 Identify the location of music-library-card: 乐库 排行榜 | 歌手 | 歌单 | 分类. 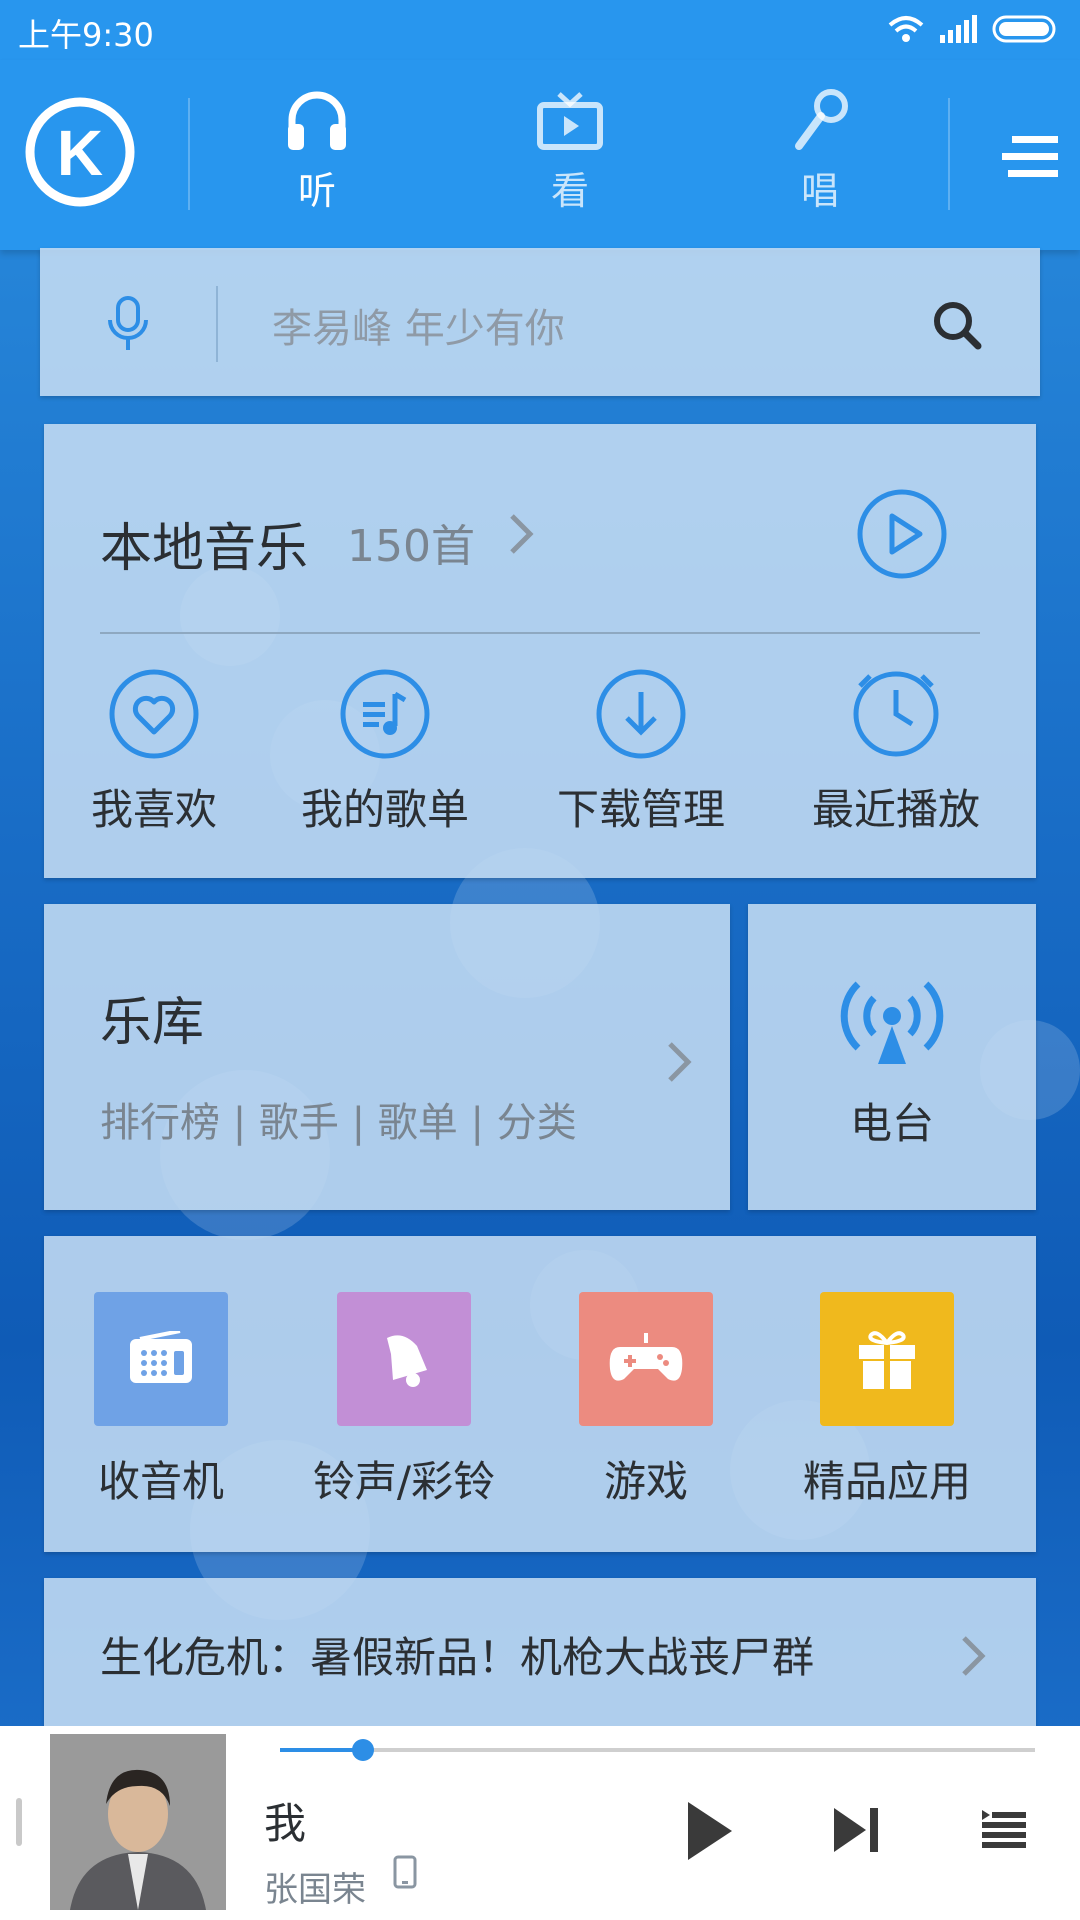
(387, 1057).